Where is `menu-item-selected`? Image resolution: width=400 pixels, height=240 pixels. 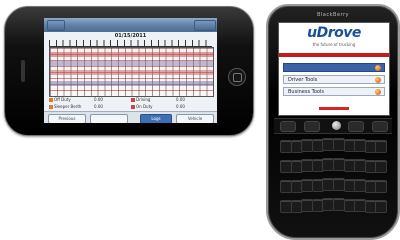 menu-item-selected is located at coordinates (334, 67).